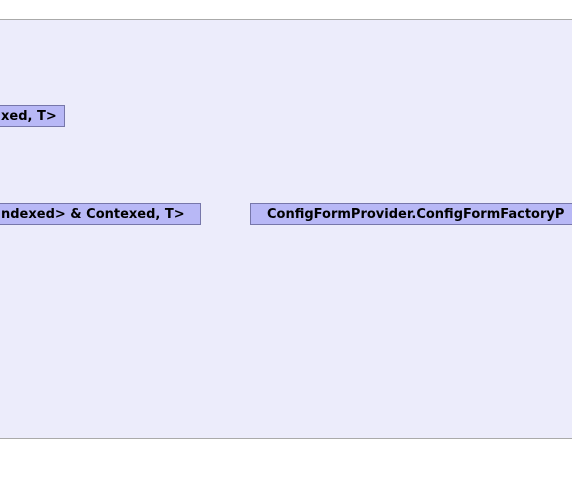 This screenshot has height=477, width=572. Describe the element at coordinates (93, 214) in the screenshot. I see `class-node-label: ndexed> & Contexed, T>` at that location.